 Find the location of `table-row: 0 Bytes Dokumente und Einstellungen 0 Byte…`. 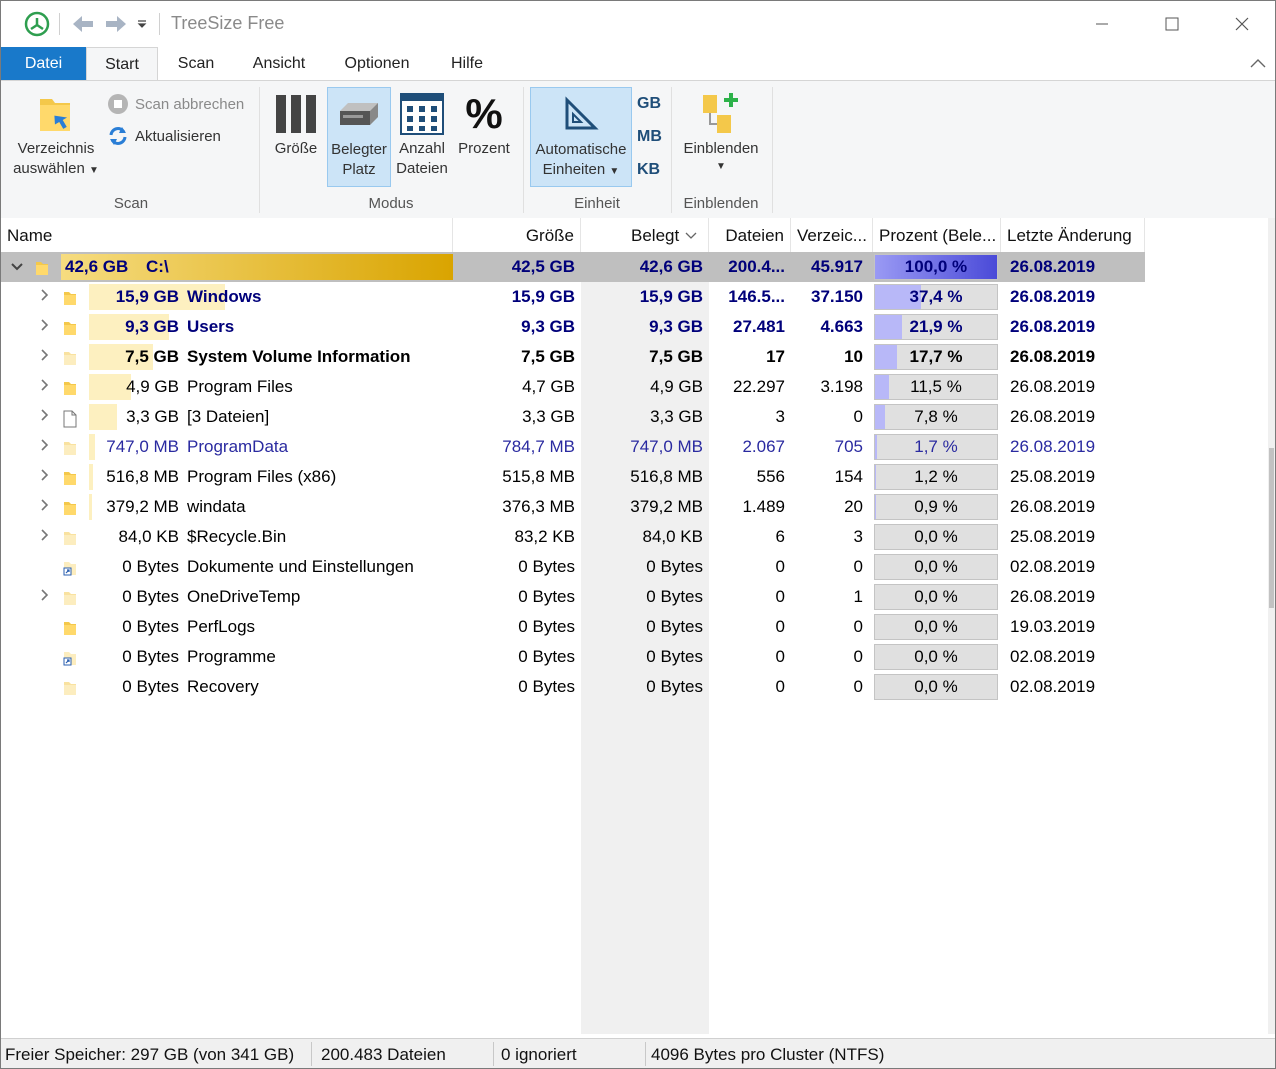

table-row: 0 Bytes Dokumente und Einstellungen 0 Byte… is located at coordinates (573, 567).